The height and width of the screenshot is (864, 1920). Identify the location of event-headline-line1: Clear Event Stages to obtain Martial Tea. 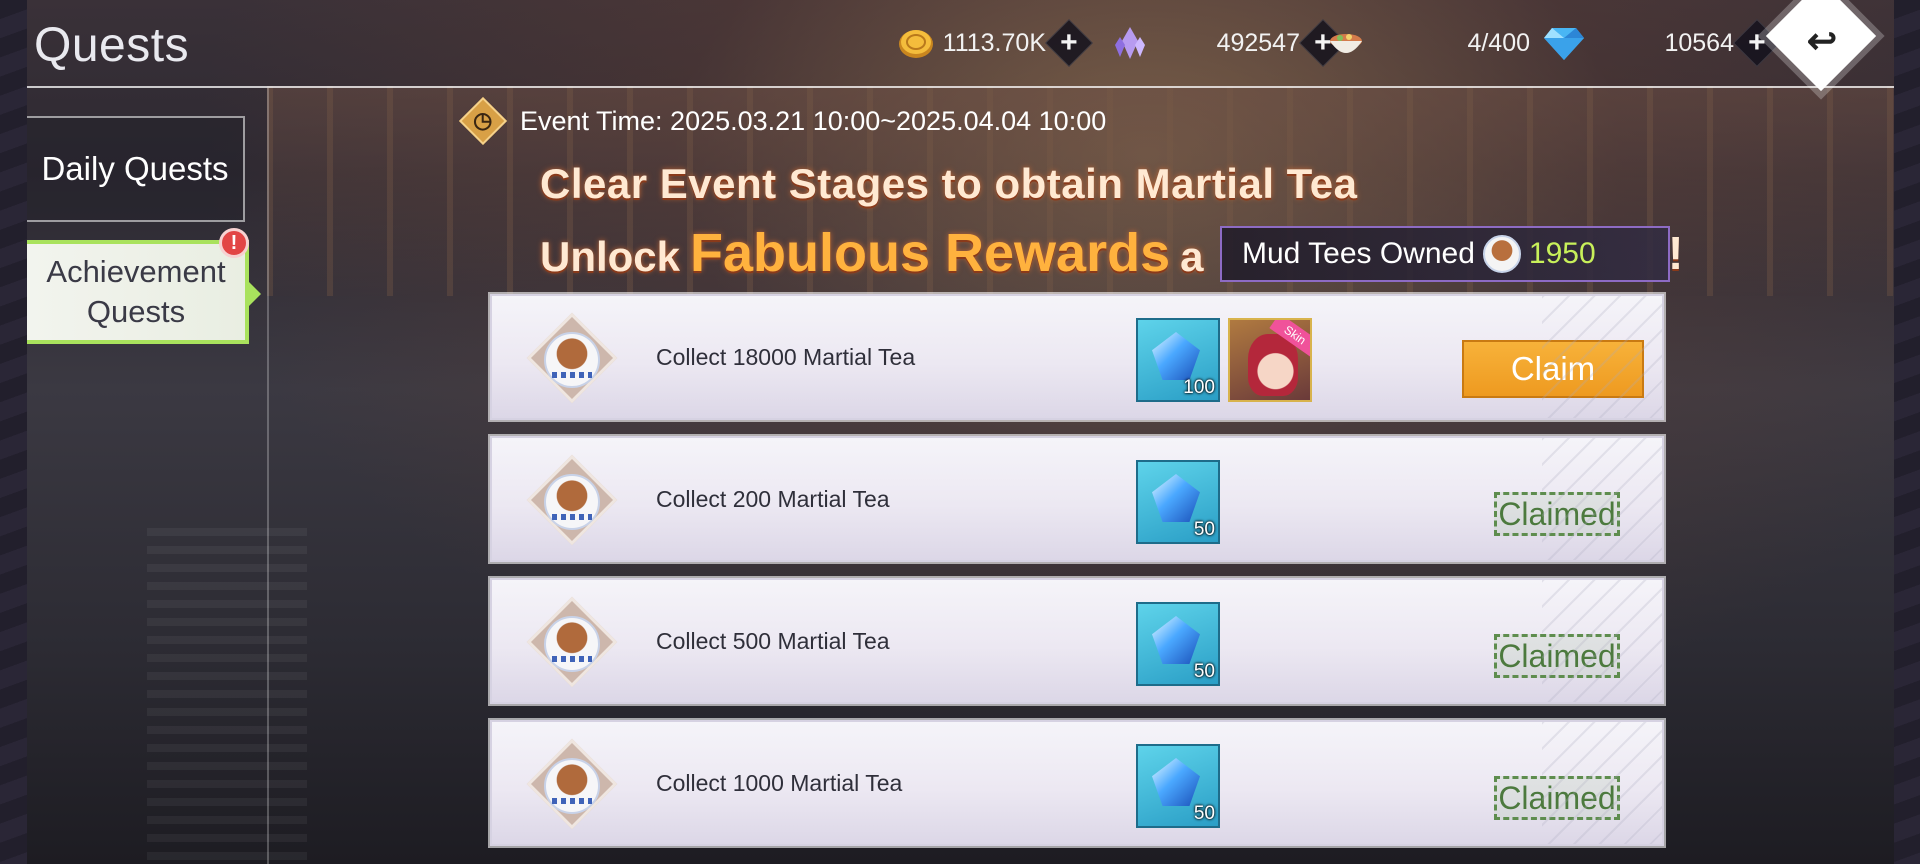
(949, 183).